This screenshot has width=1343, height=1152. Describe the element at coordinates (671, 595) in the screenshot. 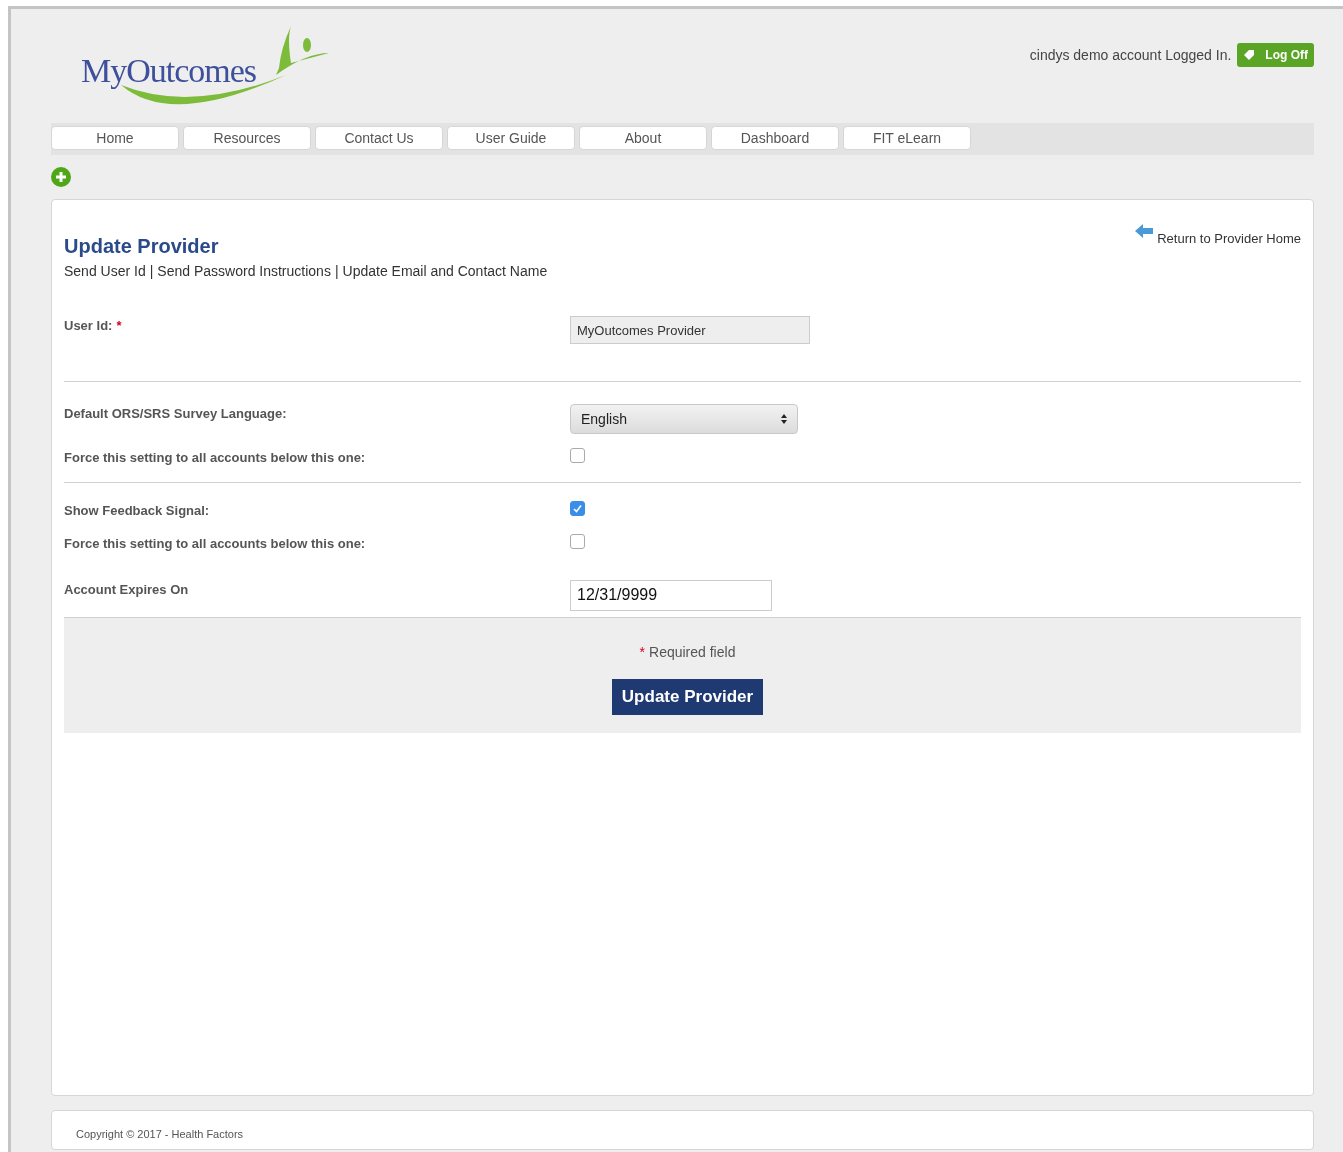

I see `date-field: 12/31/9999` at that location.